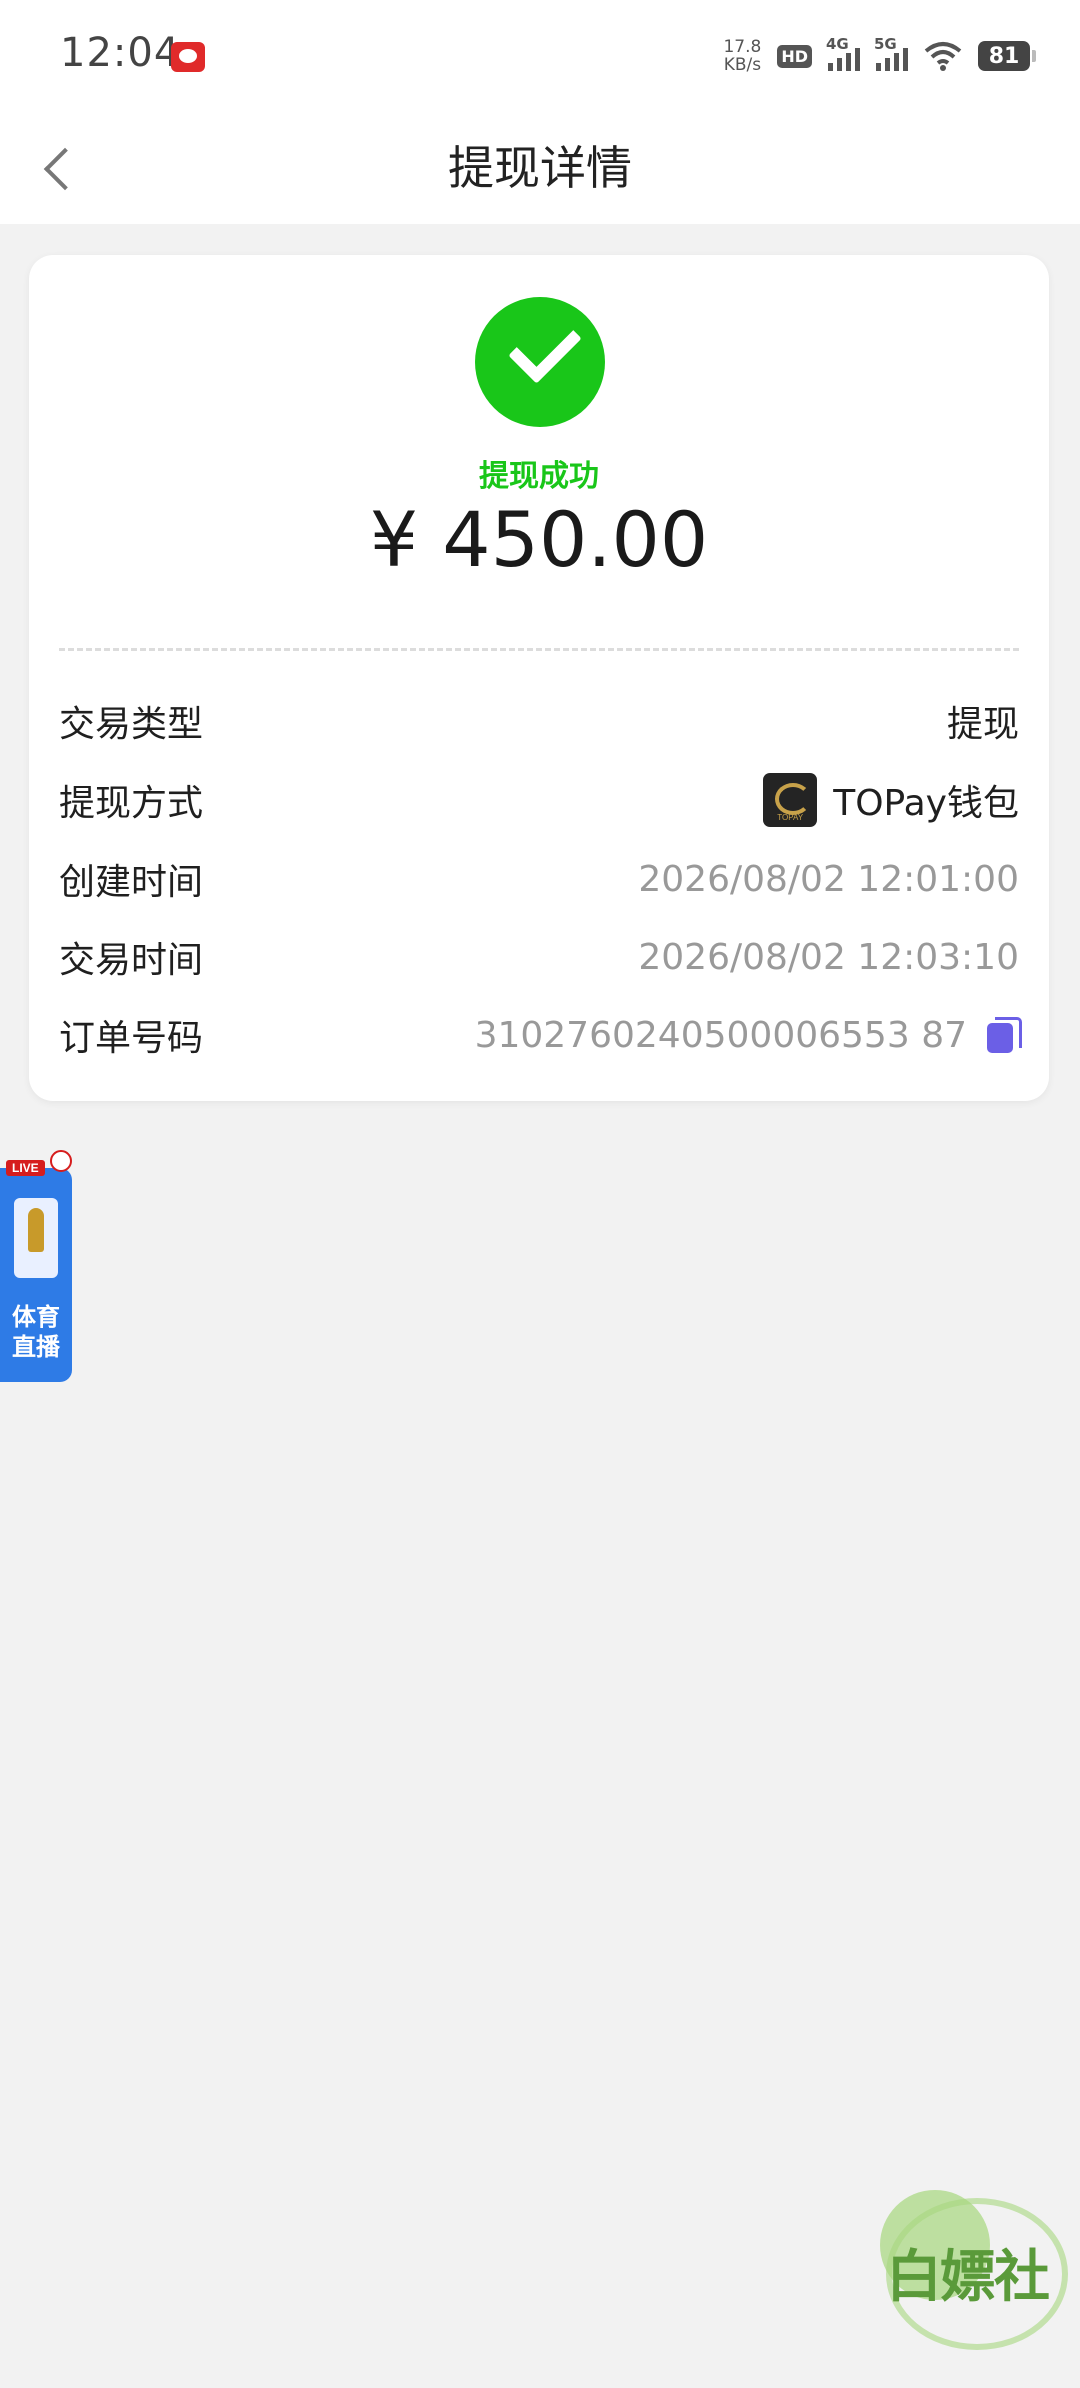 The width and height of the screenshot is (1080, 2388). What do you see at coordinates (968, 2277) in the screenshot?
I see `watermark-text: 白嫖社` at bounding box center [968, 2277].